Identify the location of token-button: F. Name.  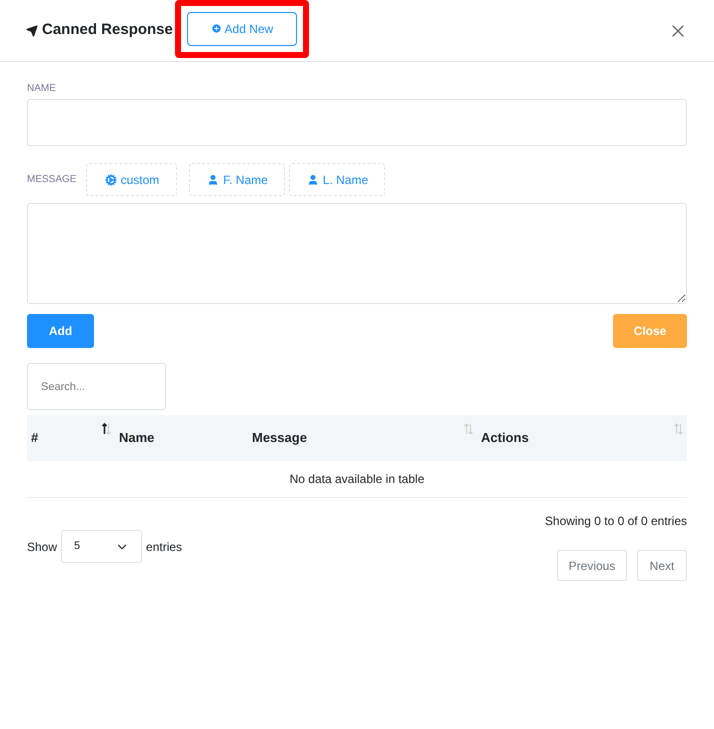
(237, 179).